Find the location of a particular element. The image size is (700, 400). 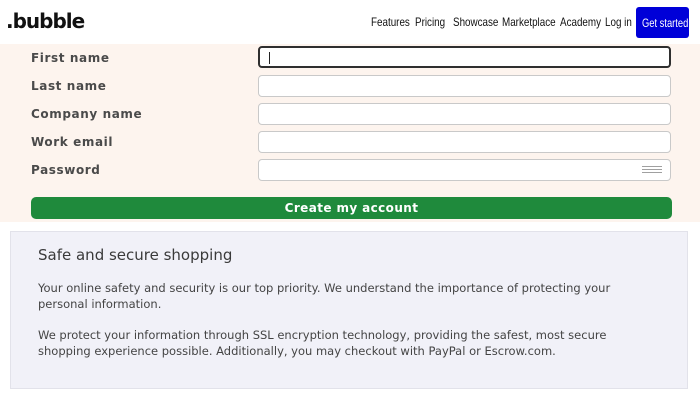

nav-pricing-link: Pricing is located at coordinates (430, 22).